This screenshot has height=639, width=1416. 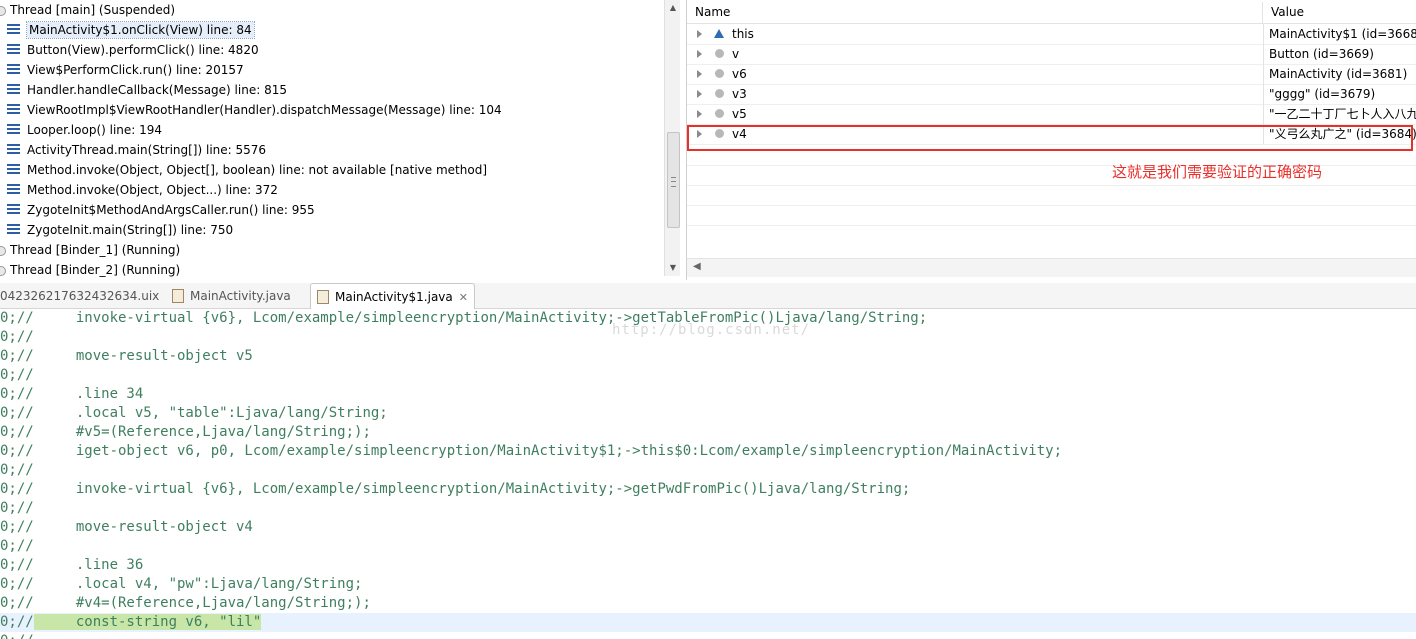 What do you see at coordinates (1051, 54) in the screenshot?
I see `variable-row: v Button (id=3669)` at bounding box center [1051, 54].